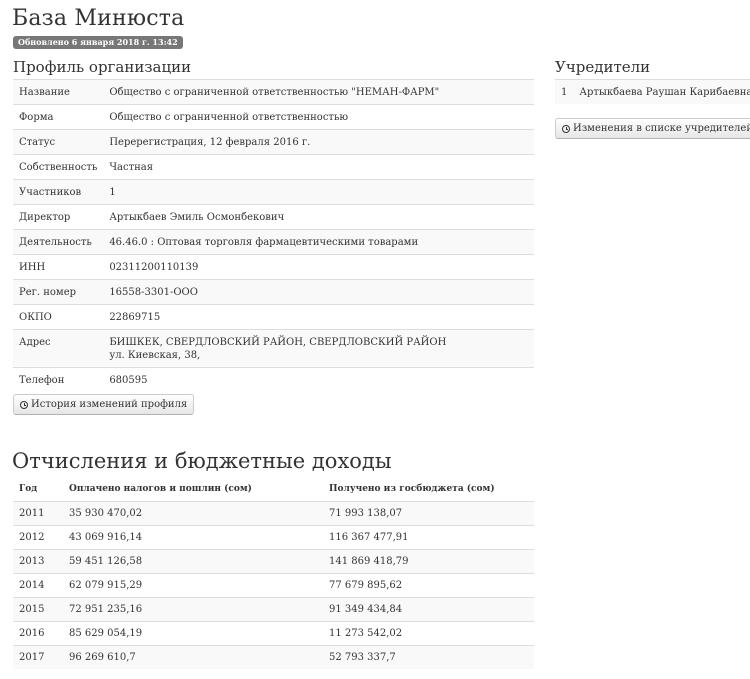 This screenshot has height=679, width=750. Describe the element at coordinates (38, 632) in the screenshot. I see `year-cell: 2016` at that location.